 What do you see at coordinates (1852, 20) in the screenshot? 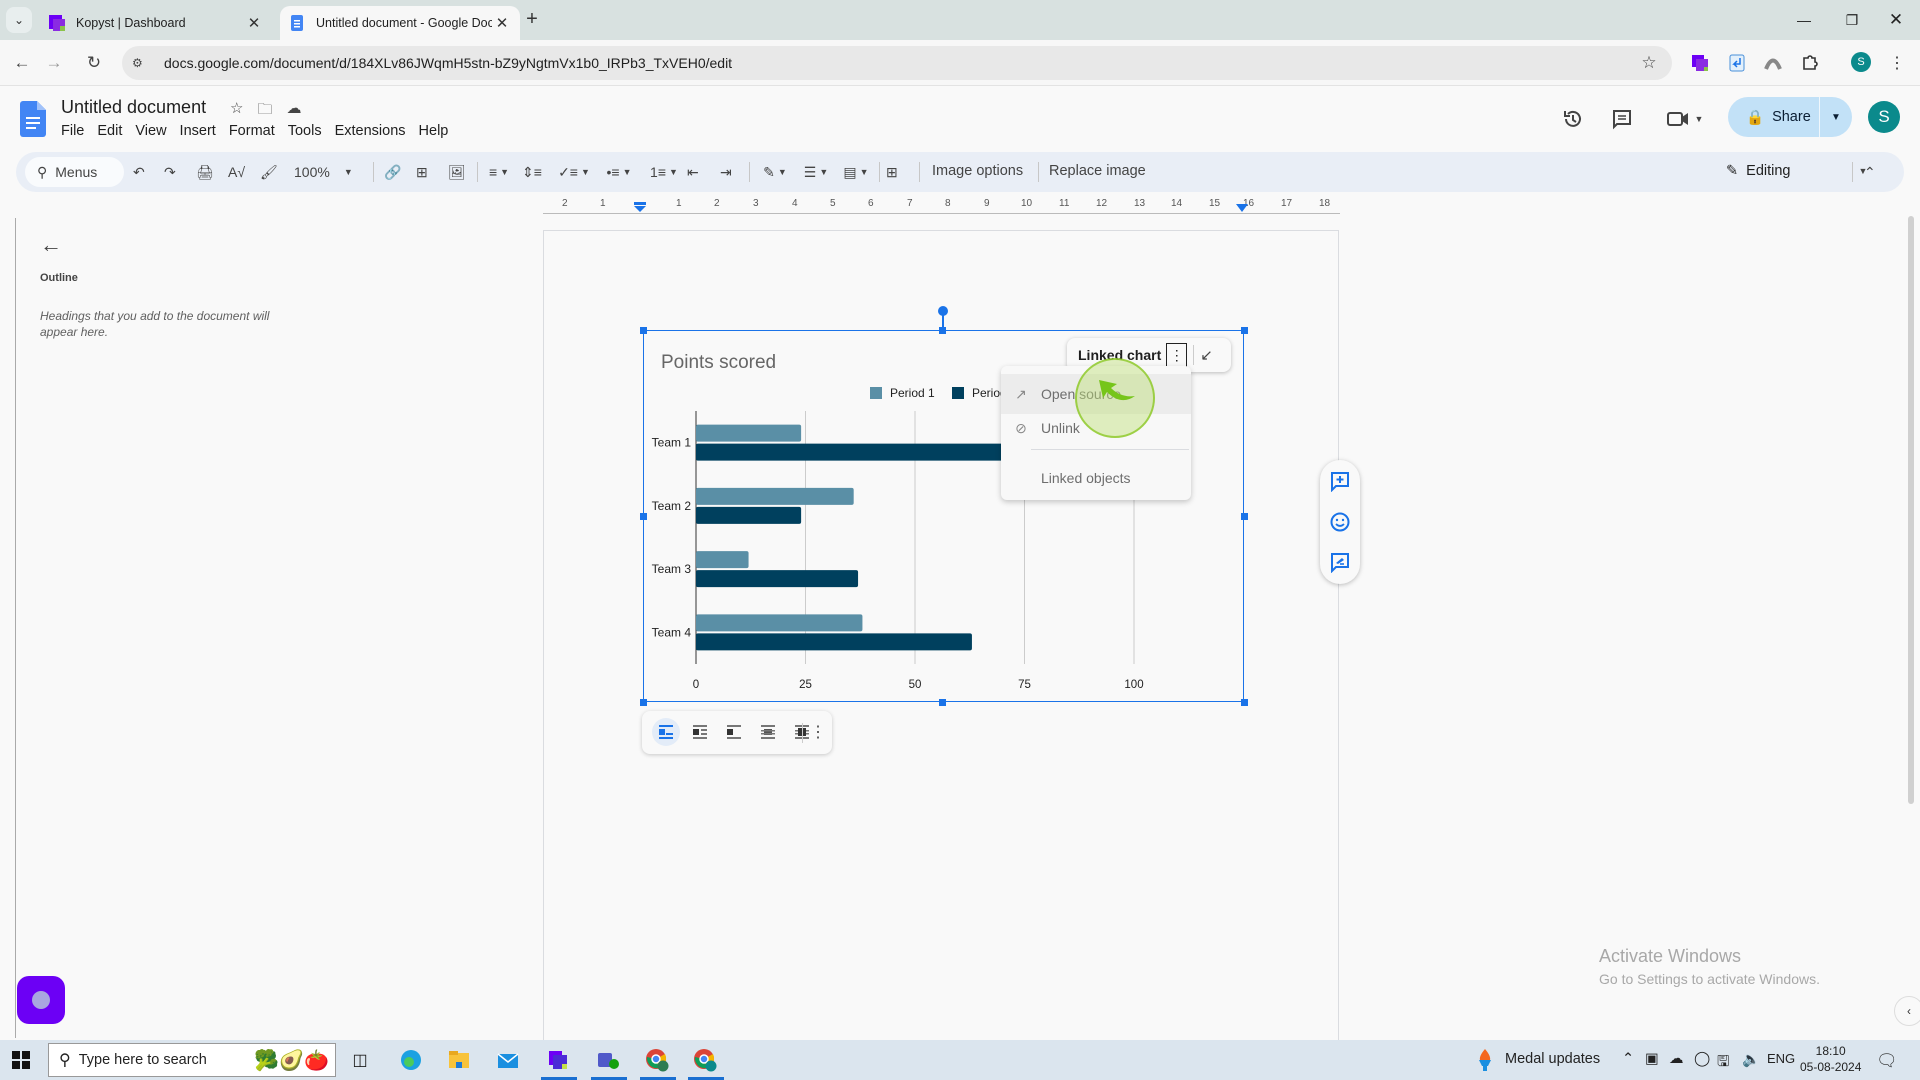
I see `restore-button: ❐` at bounding box center [1852, 20].